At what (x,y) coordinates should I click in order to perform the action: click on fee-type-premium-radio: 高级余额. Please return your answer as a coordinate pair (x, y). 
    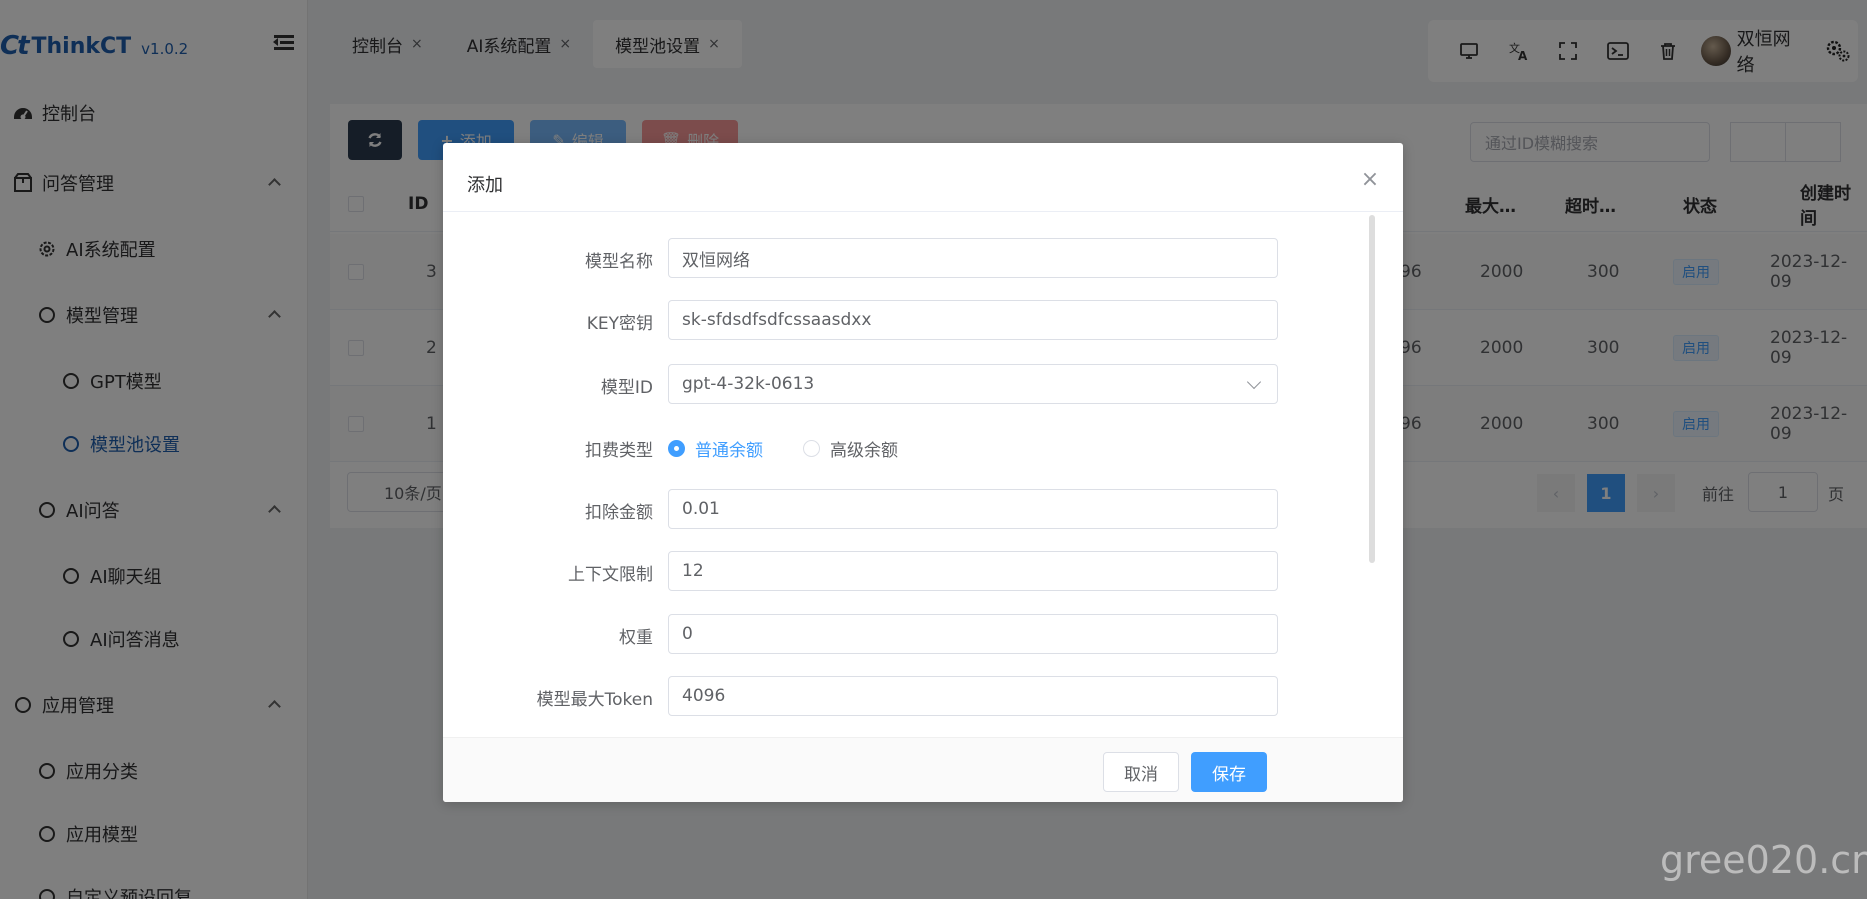
    Looking at the image, I should click on (850, 448).